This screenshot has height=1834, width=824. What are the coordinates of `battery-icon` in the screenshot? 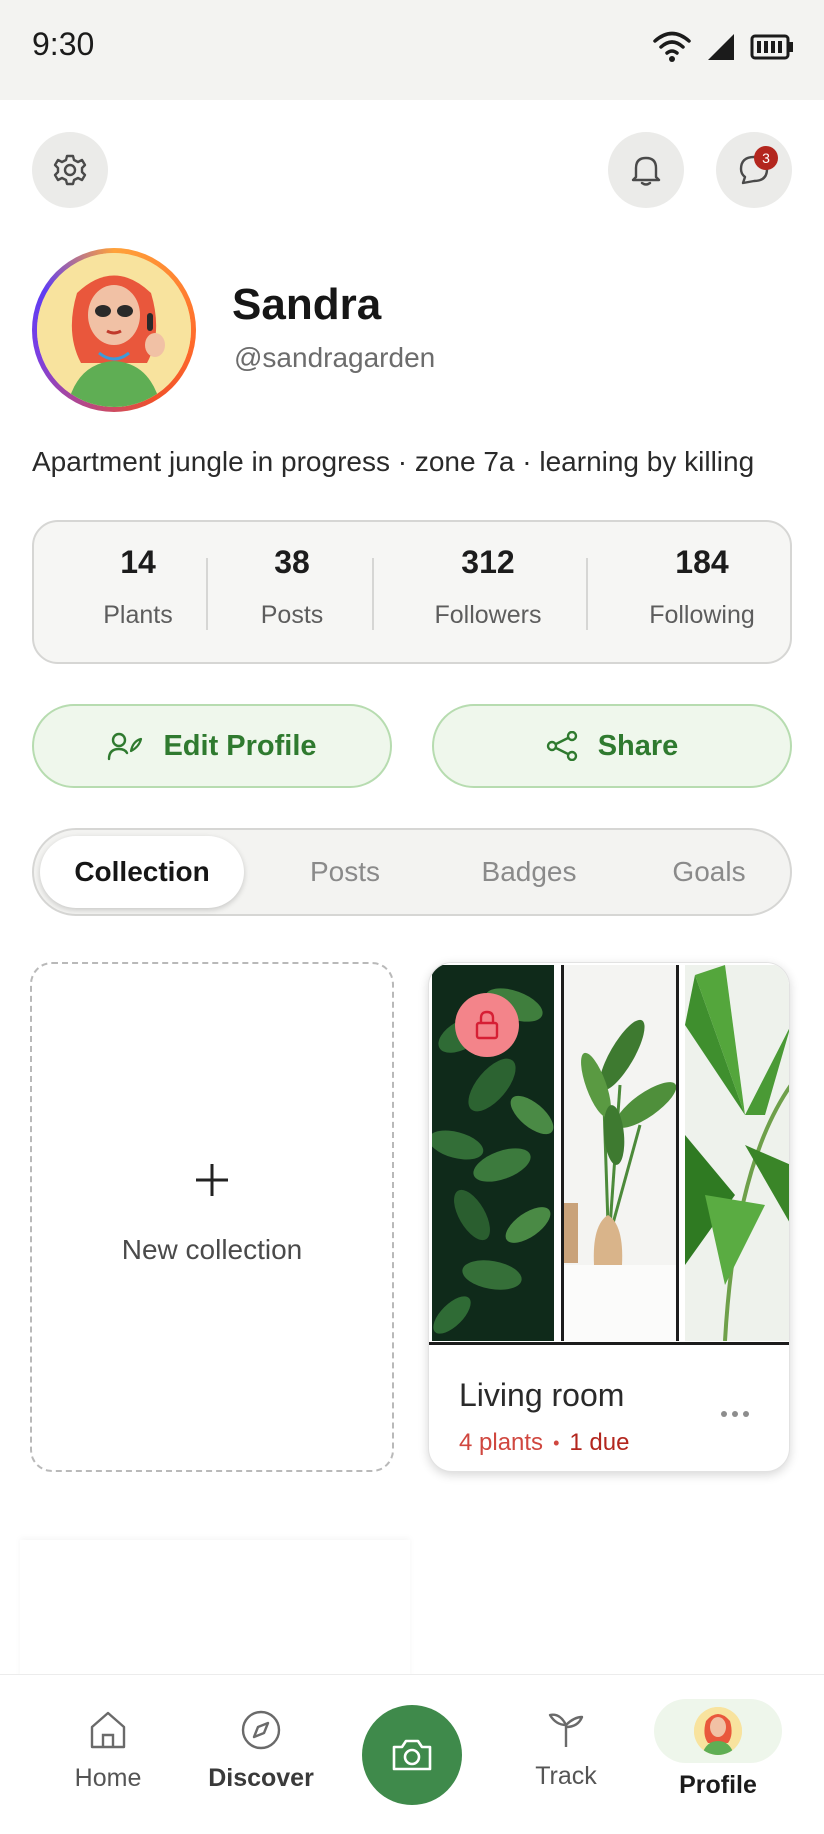 It's located at (771, 47).